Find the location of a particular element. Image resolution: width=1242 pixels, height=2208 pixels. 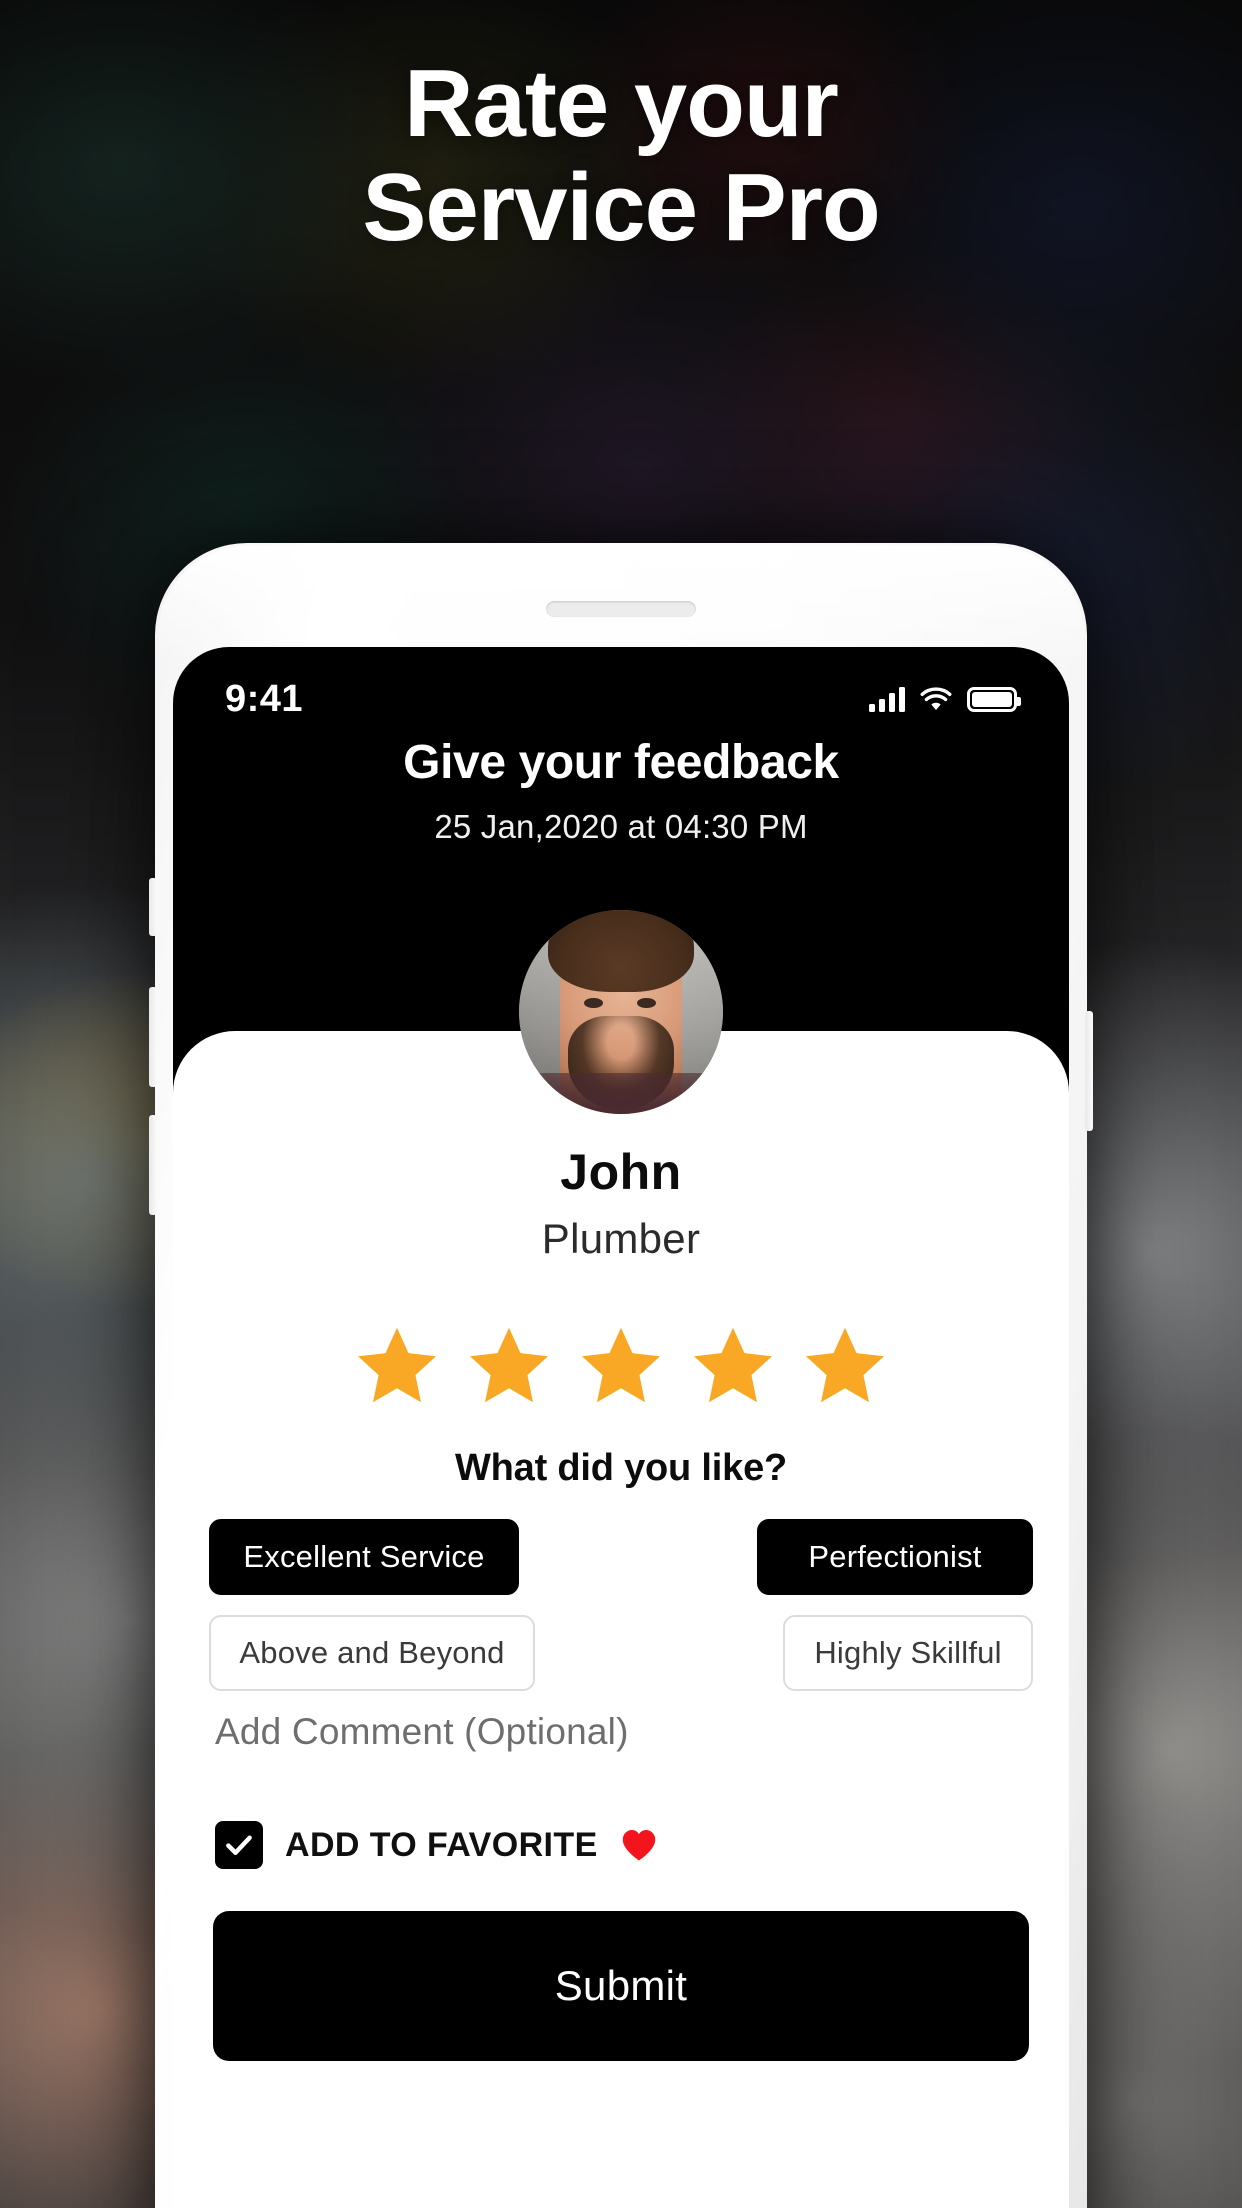

appointment-datetime: 25 Jan,2020 at 04:30 PM is located at coordinates (621, 826).